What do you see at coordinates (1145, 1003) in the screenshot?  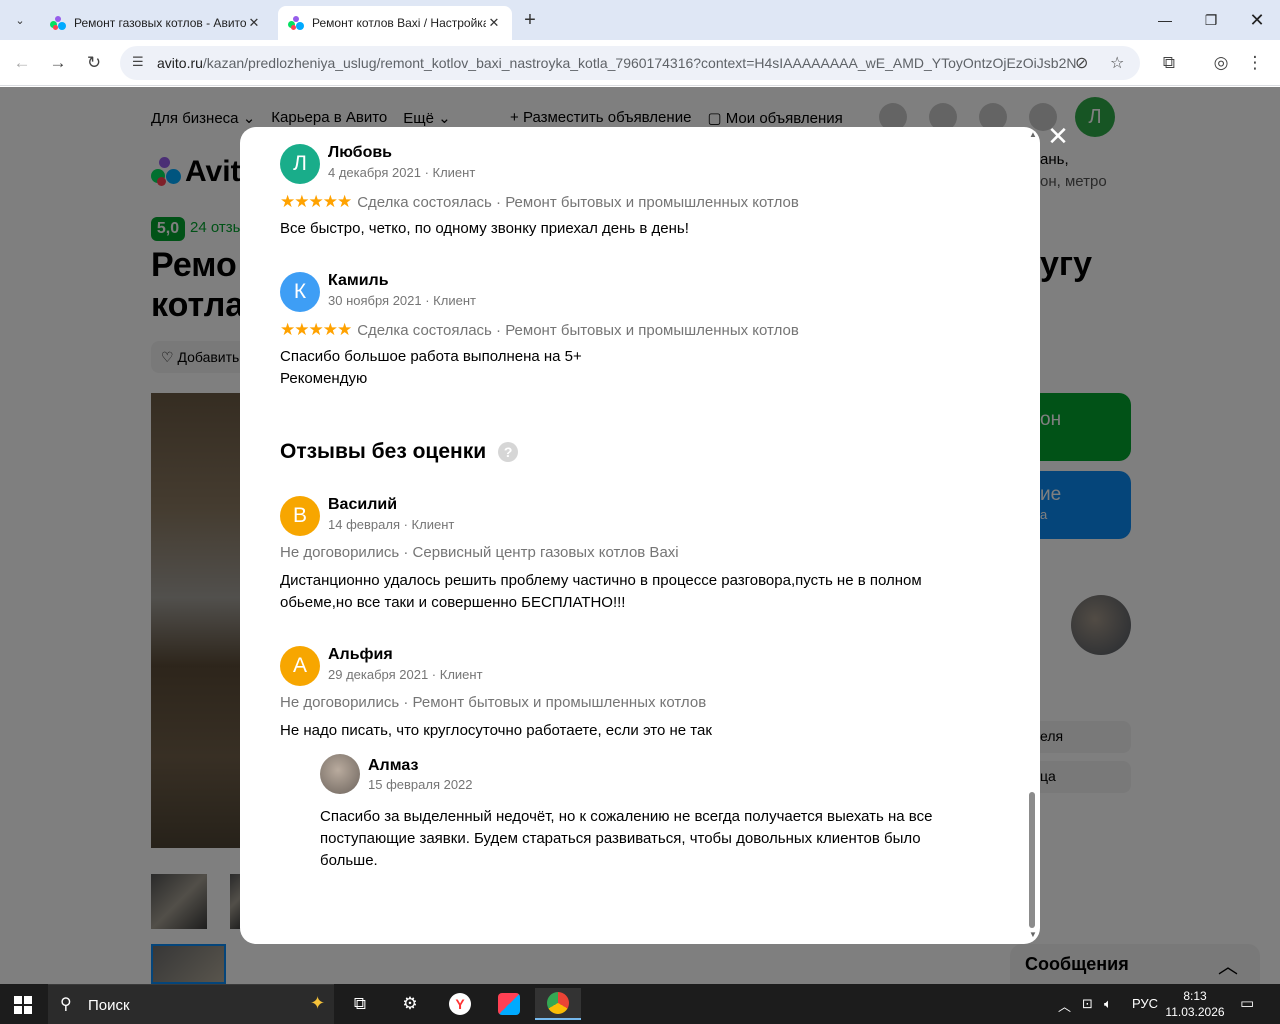 I see `language-indicator: РУС` at bounding box center [1145, 1003].